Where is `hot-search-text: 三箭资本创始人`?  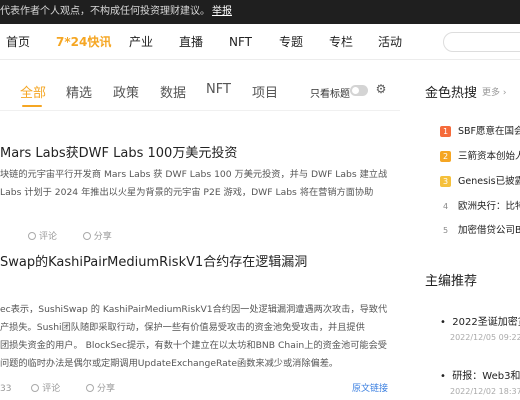
hot-search-text: 三箭资本创始人 is located at coordinates (489, 156).